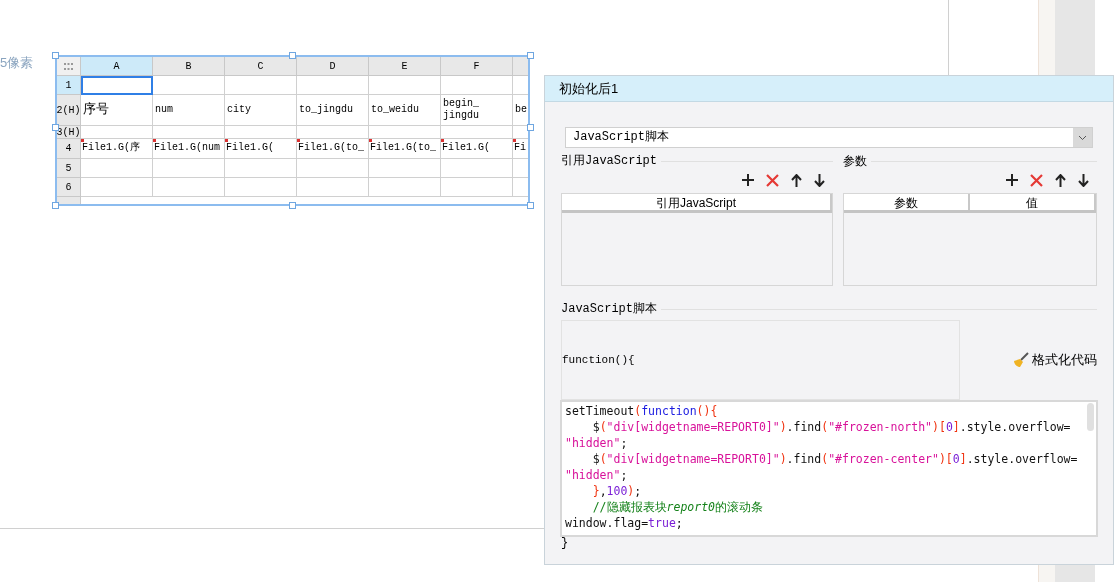 The image size is (1119, 582). I want to click on table-cell: File1.G(num, so click(189, 149).